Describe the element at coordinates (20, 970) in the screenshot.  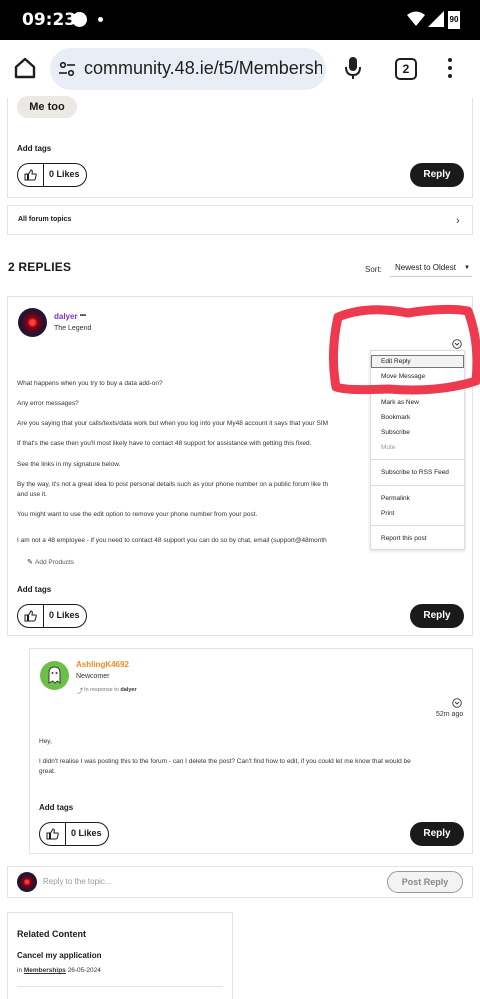
I see `related-item-in: in` at that location.